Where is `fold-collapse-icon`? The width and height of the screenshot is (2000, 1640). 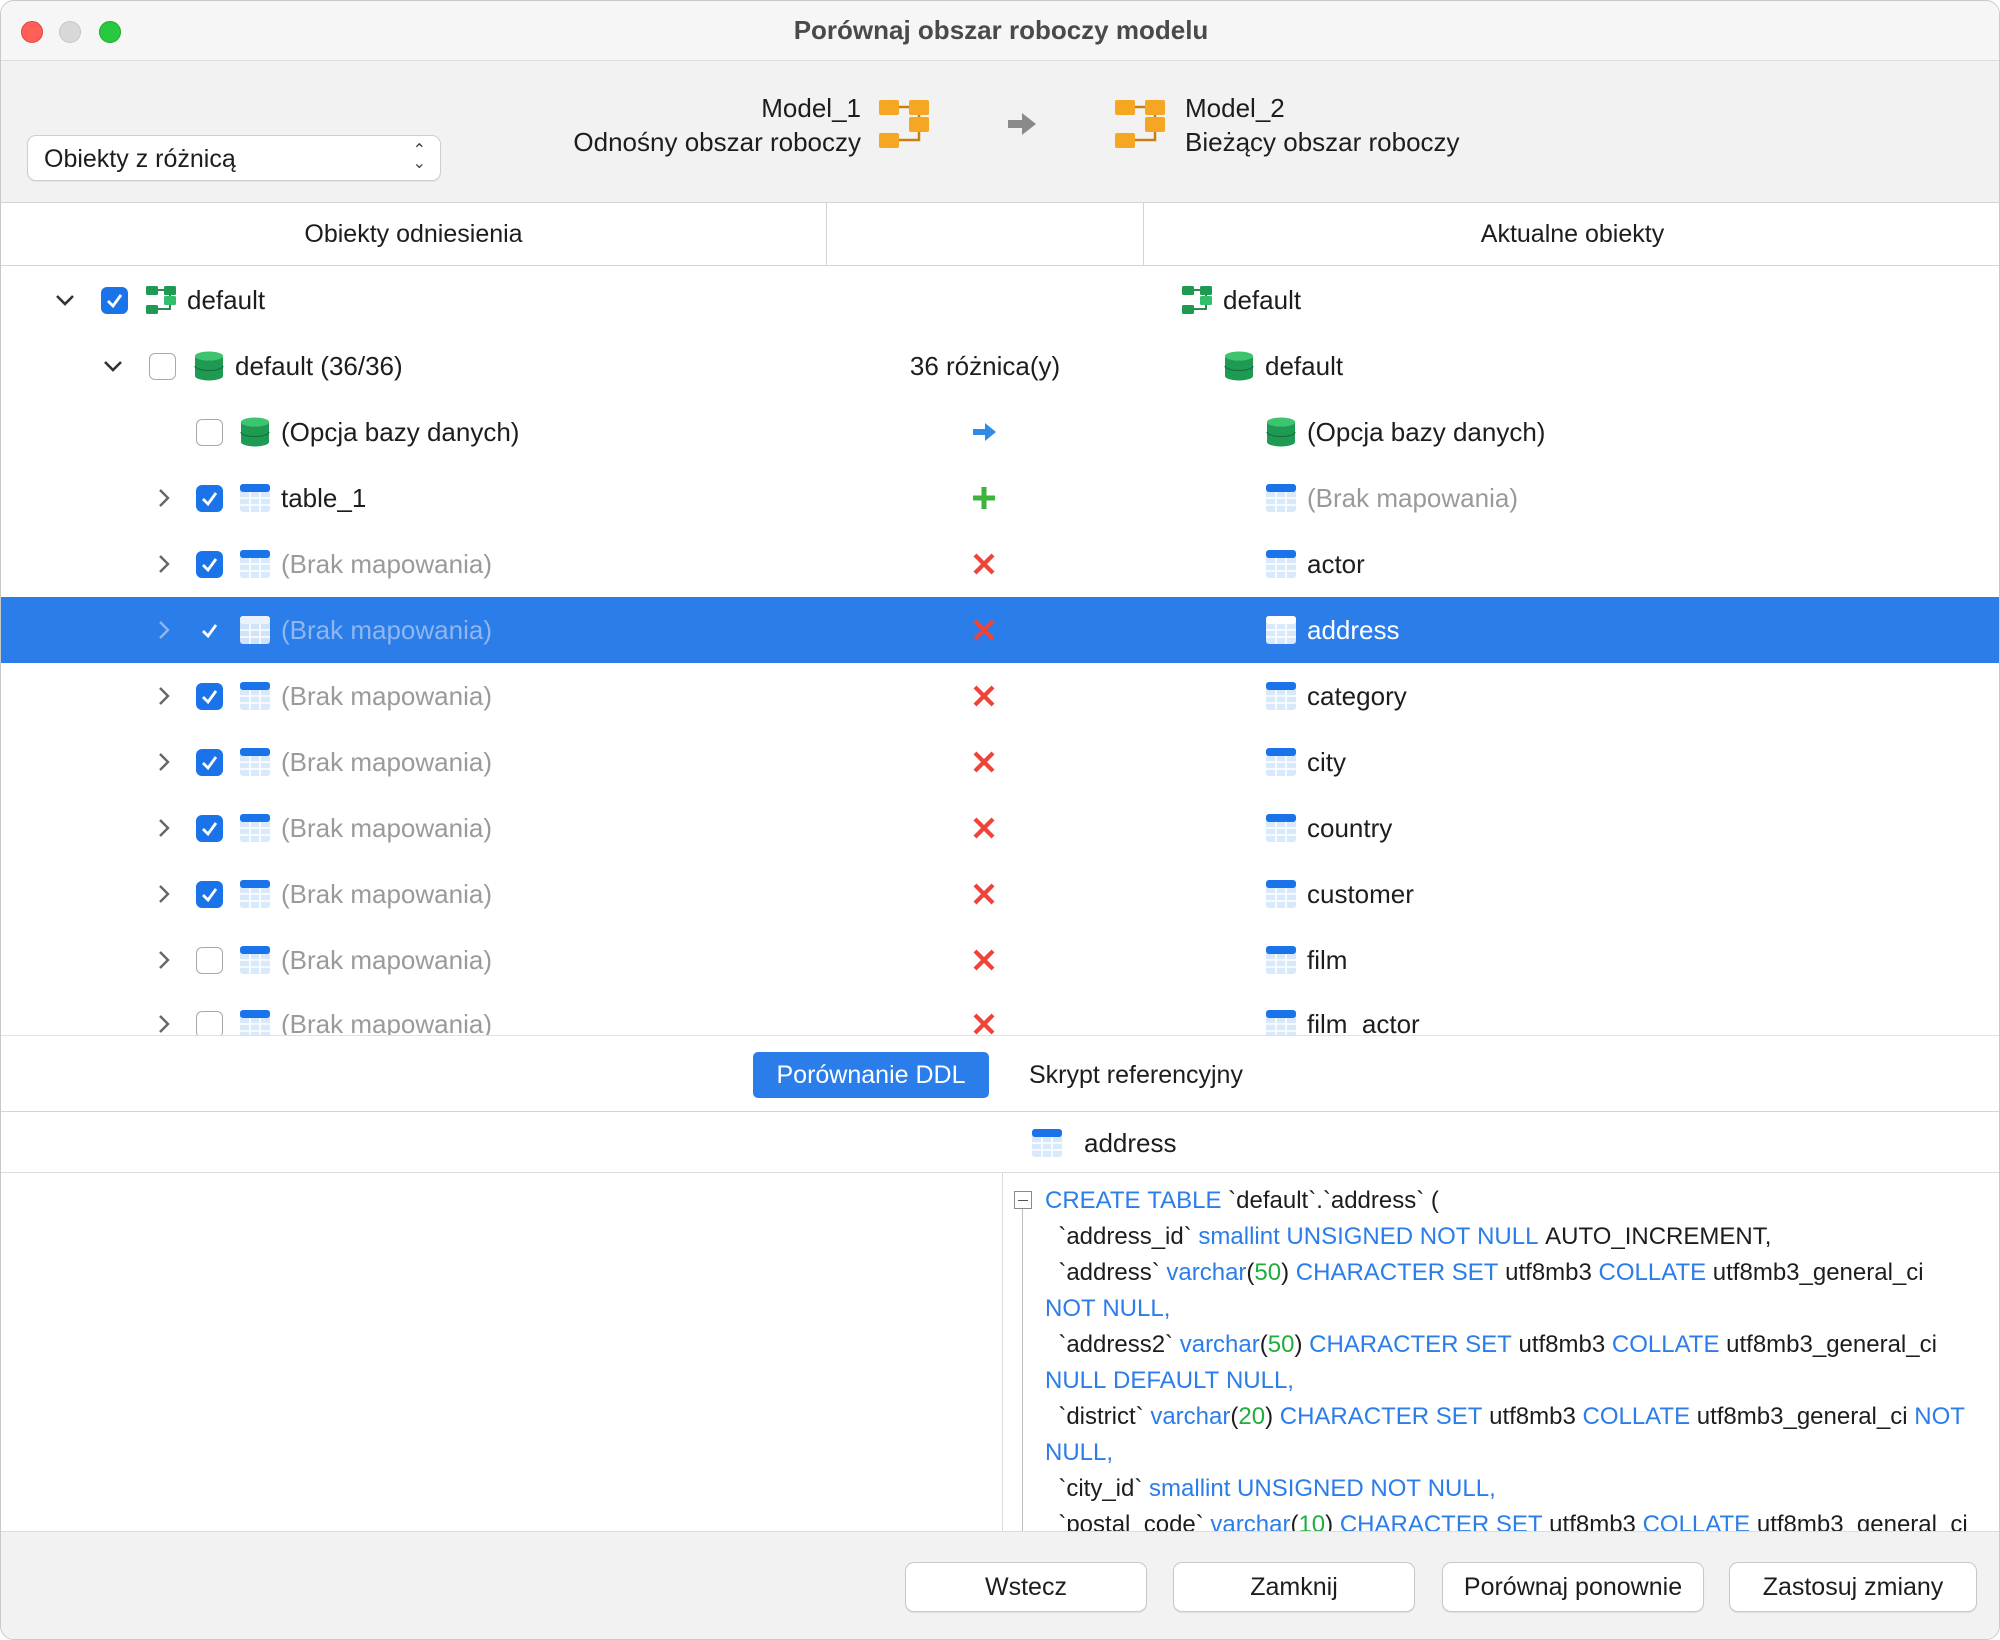 fold-collapse-icon is located at coordinates (1023, 1200).